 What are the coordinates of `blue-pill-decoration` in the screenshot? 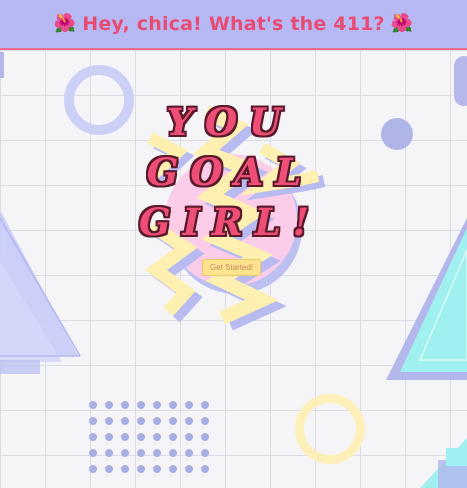 It's located at (460, 81).